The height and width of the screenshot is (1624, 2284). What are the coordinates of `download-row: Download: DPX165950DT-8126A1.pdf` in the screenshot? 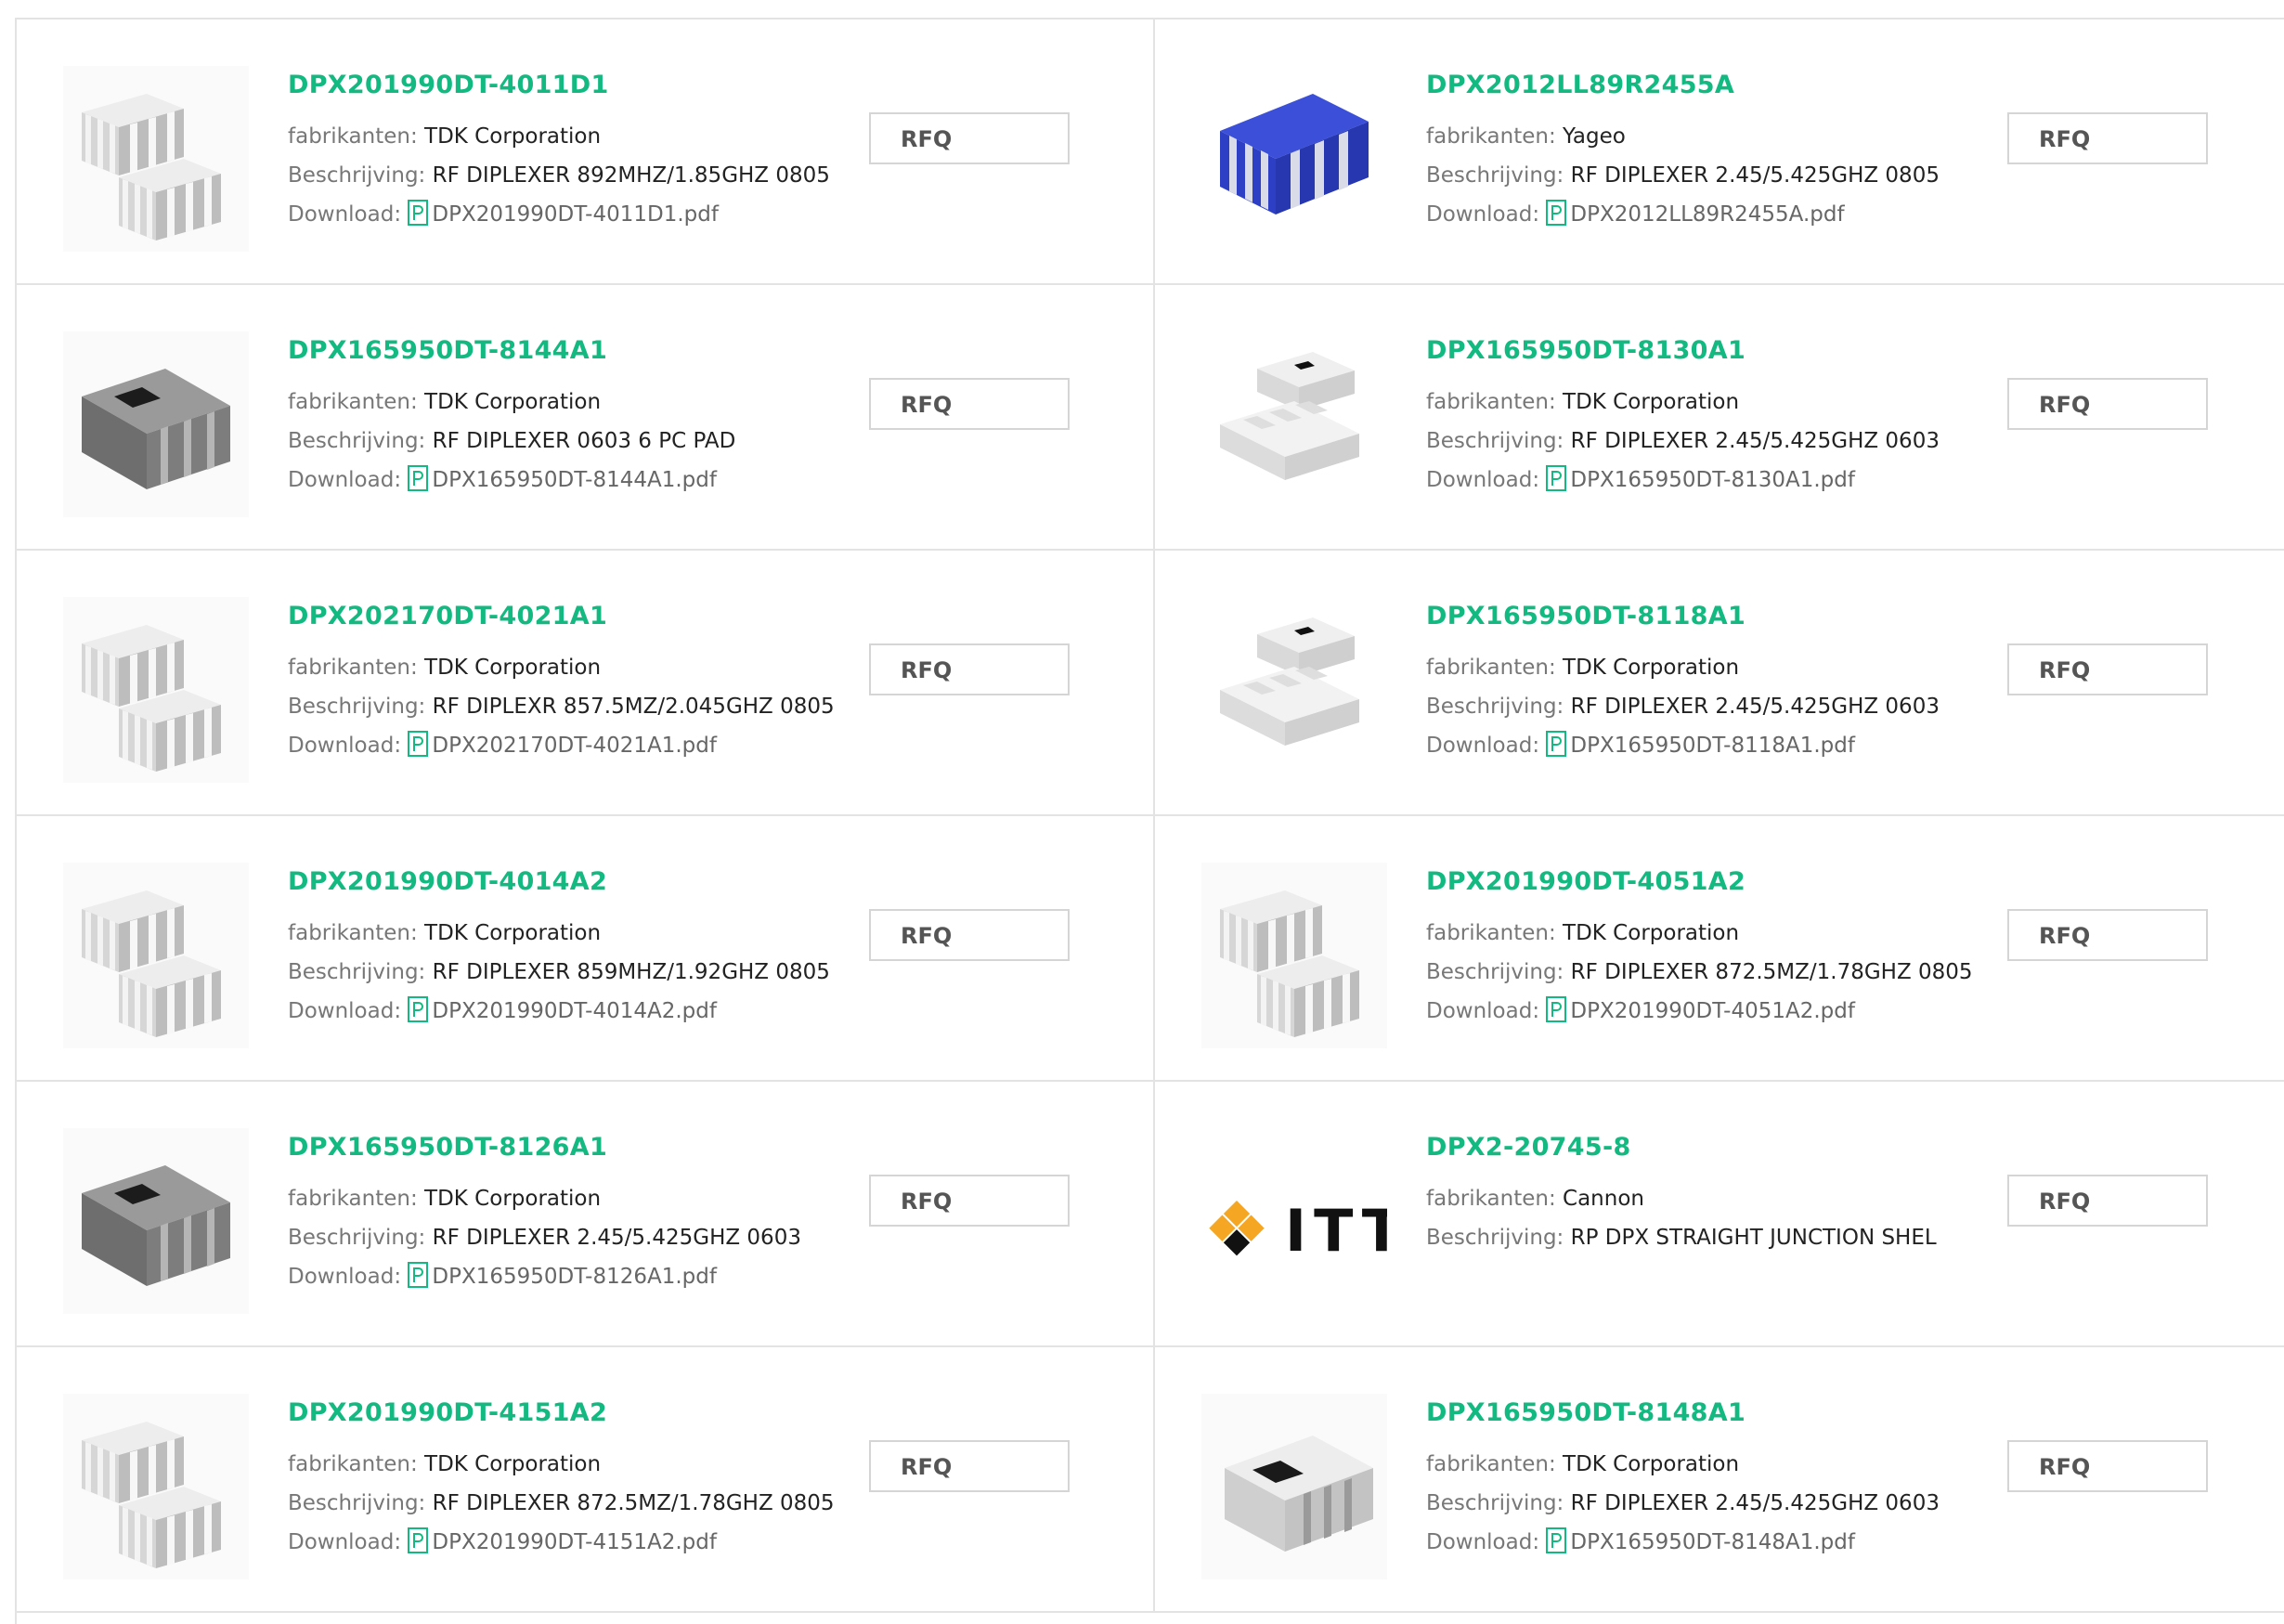 It's located at (575, 1276).